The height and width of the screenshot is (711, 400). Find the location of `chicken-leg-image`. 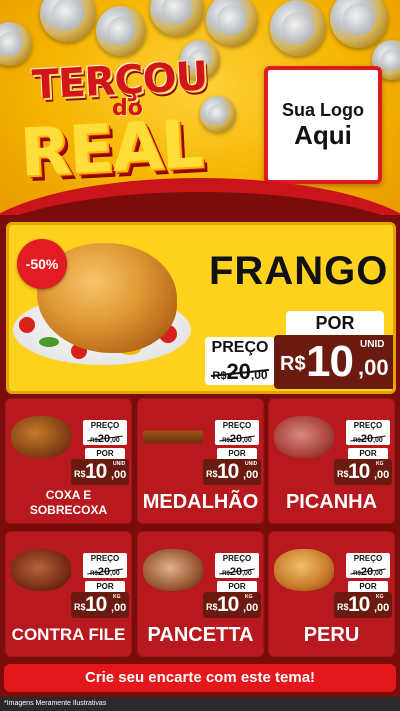

chicken-leg-image is located at coordinates (41, 437).